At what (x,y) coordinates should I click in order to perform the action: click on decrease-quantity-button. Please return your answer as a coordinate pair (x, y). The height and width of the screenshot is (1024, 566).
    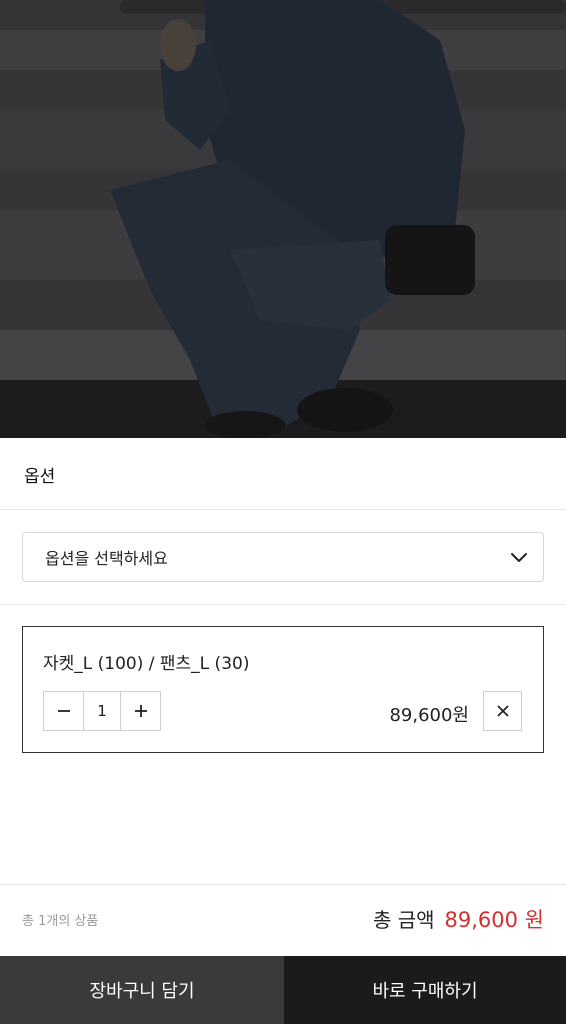
    Looking at the image, I should click on (63, 711).